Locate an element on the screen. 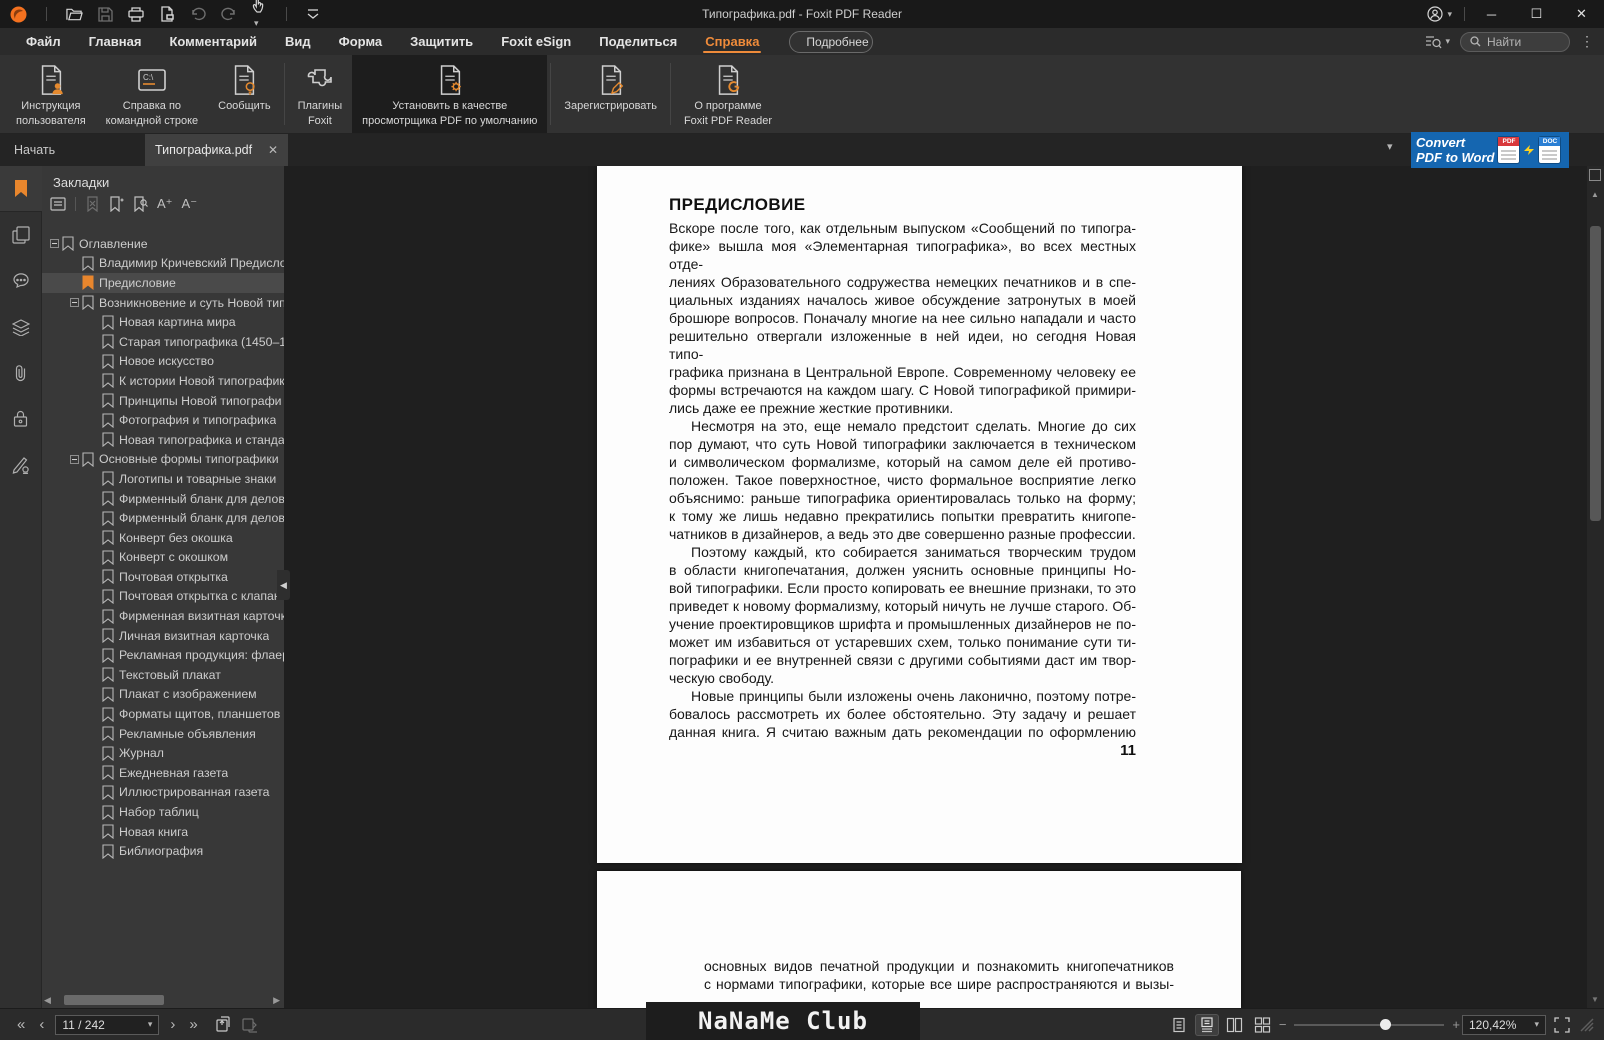 This screenshot has width=1604, height=1040. bookmark-tree-item: Текстовый плакат is located at coordinates (163, 675).